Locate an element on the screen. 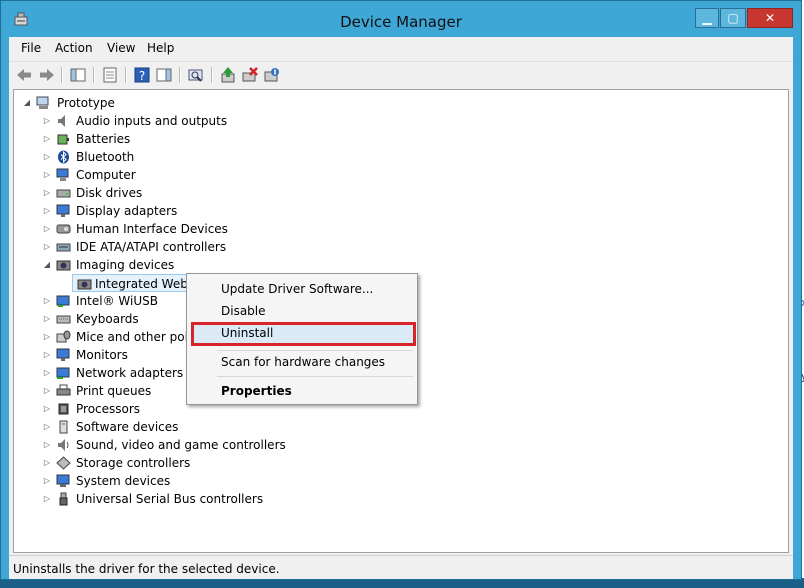 This screenshot has height=588, width=804. tree-item-label: Storage controllers is located at coordinates (133, 463).